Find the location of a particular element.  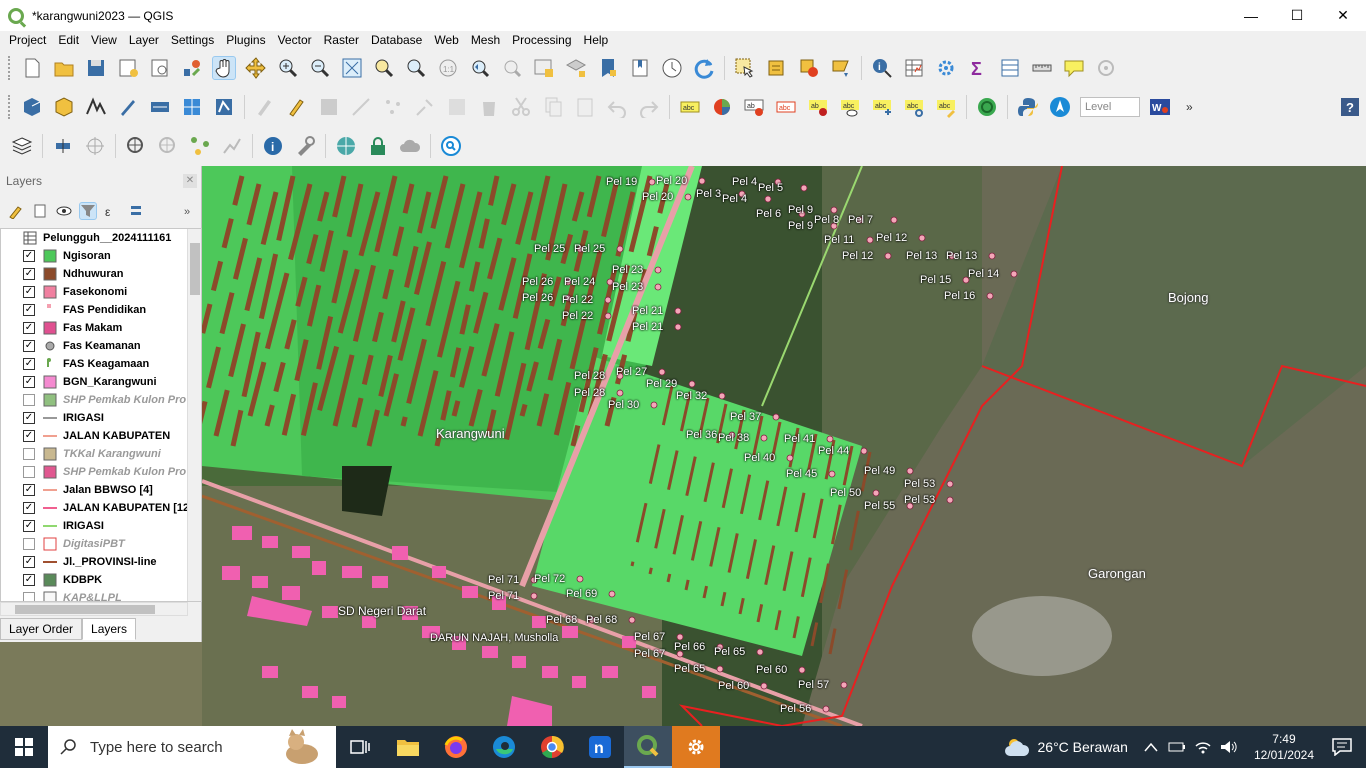

layer-row: ✓ Fasekonomi is located at coordinates (101, 292).